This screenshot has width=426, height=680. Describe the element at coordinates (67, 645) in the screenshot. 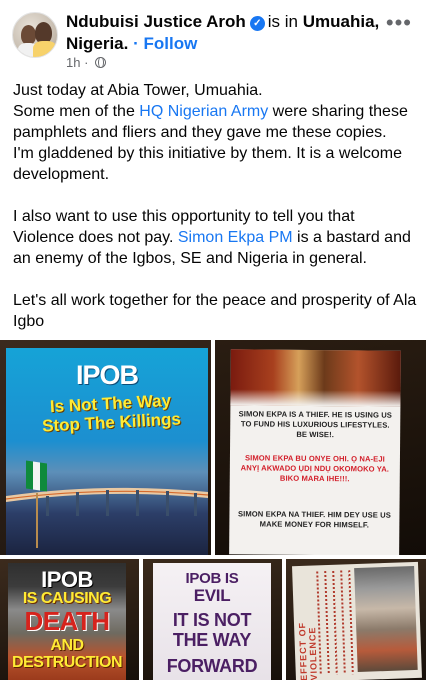

I see `cover-line-4: AND` at that location.